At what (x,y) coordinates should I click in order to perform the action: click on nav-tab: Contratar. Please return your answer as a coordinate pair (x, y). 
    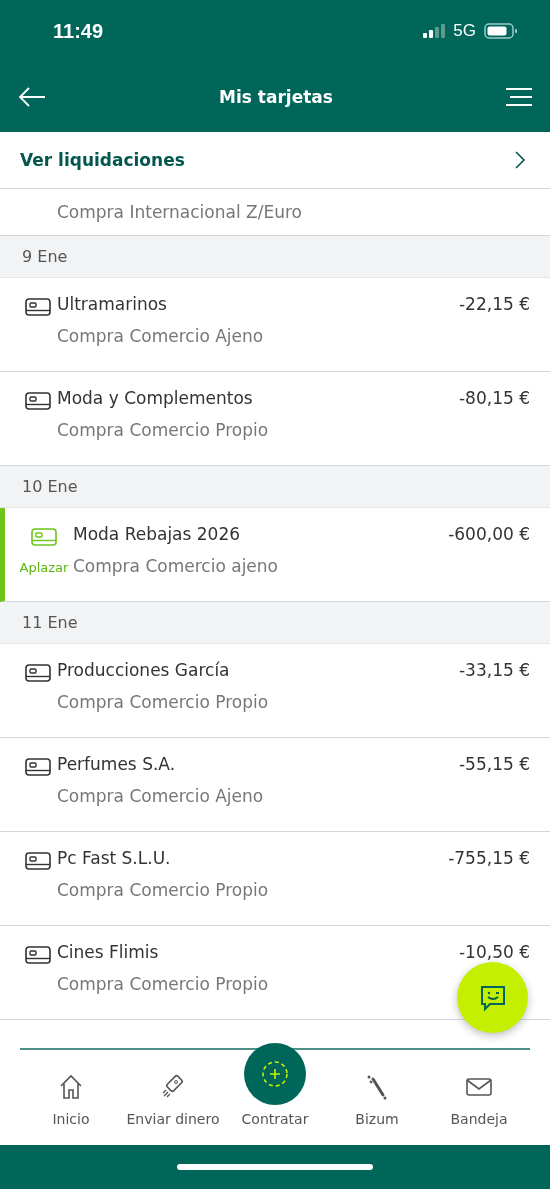
    Looking at the image, I should click on (275, 1088).